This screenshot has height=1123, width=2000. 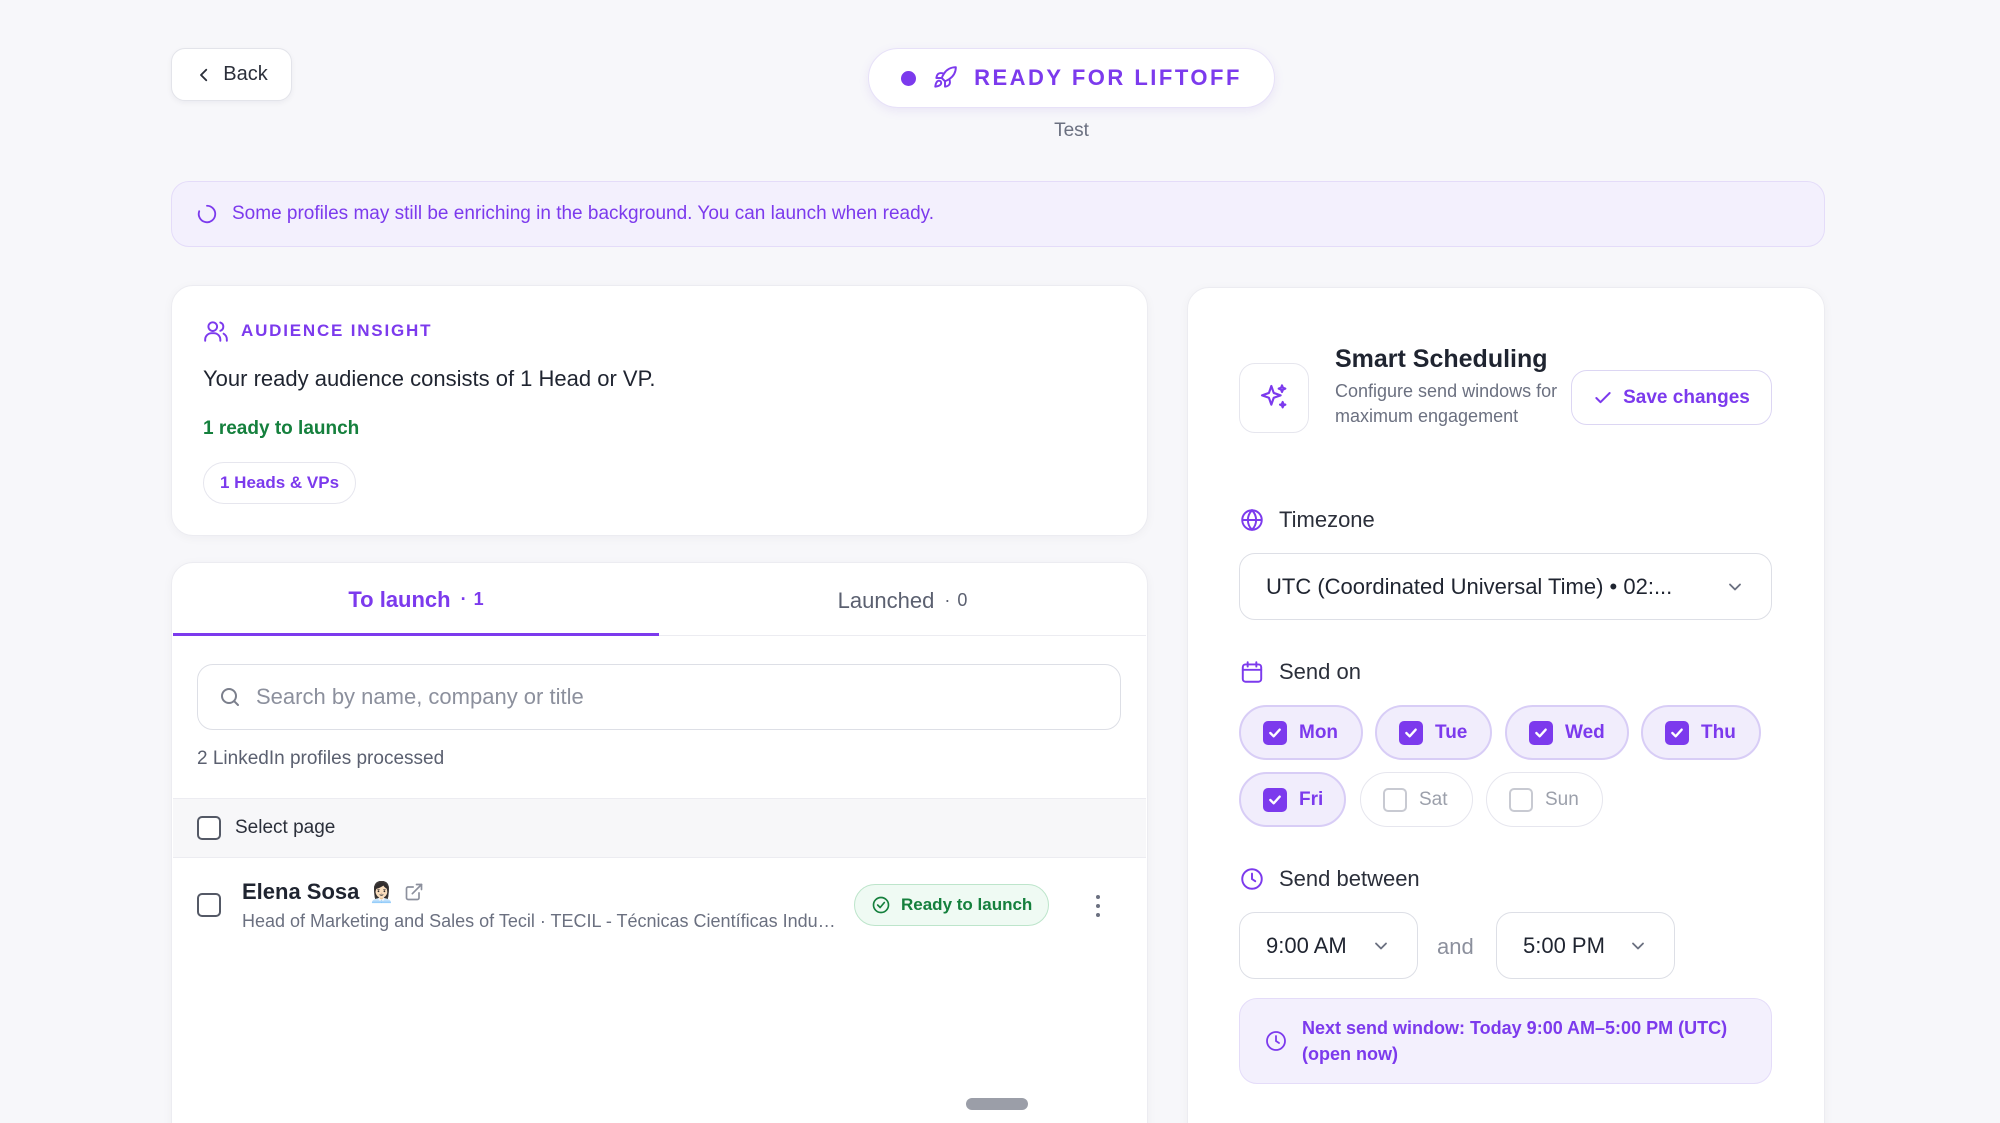 I want to click on send-on-label: Send on, so click(x=1320, y=671).